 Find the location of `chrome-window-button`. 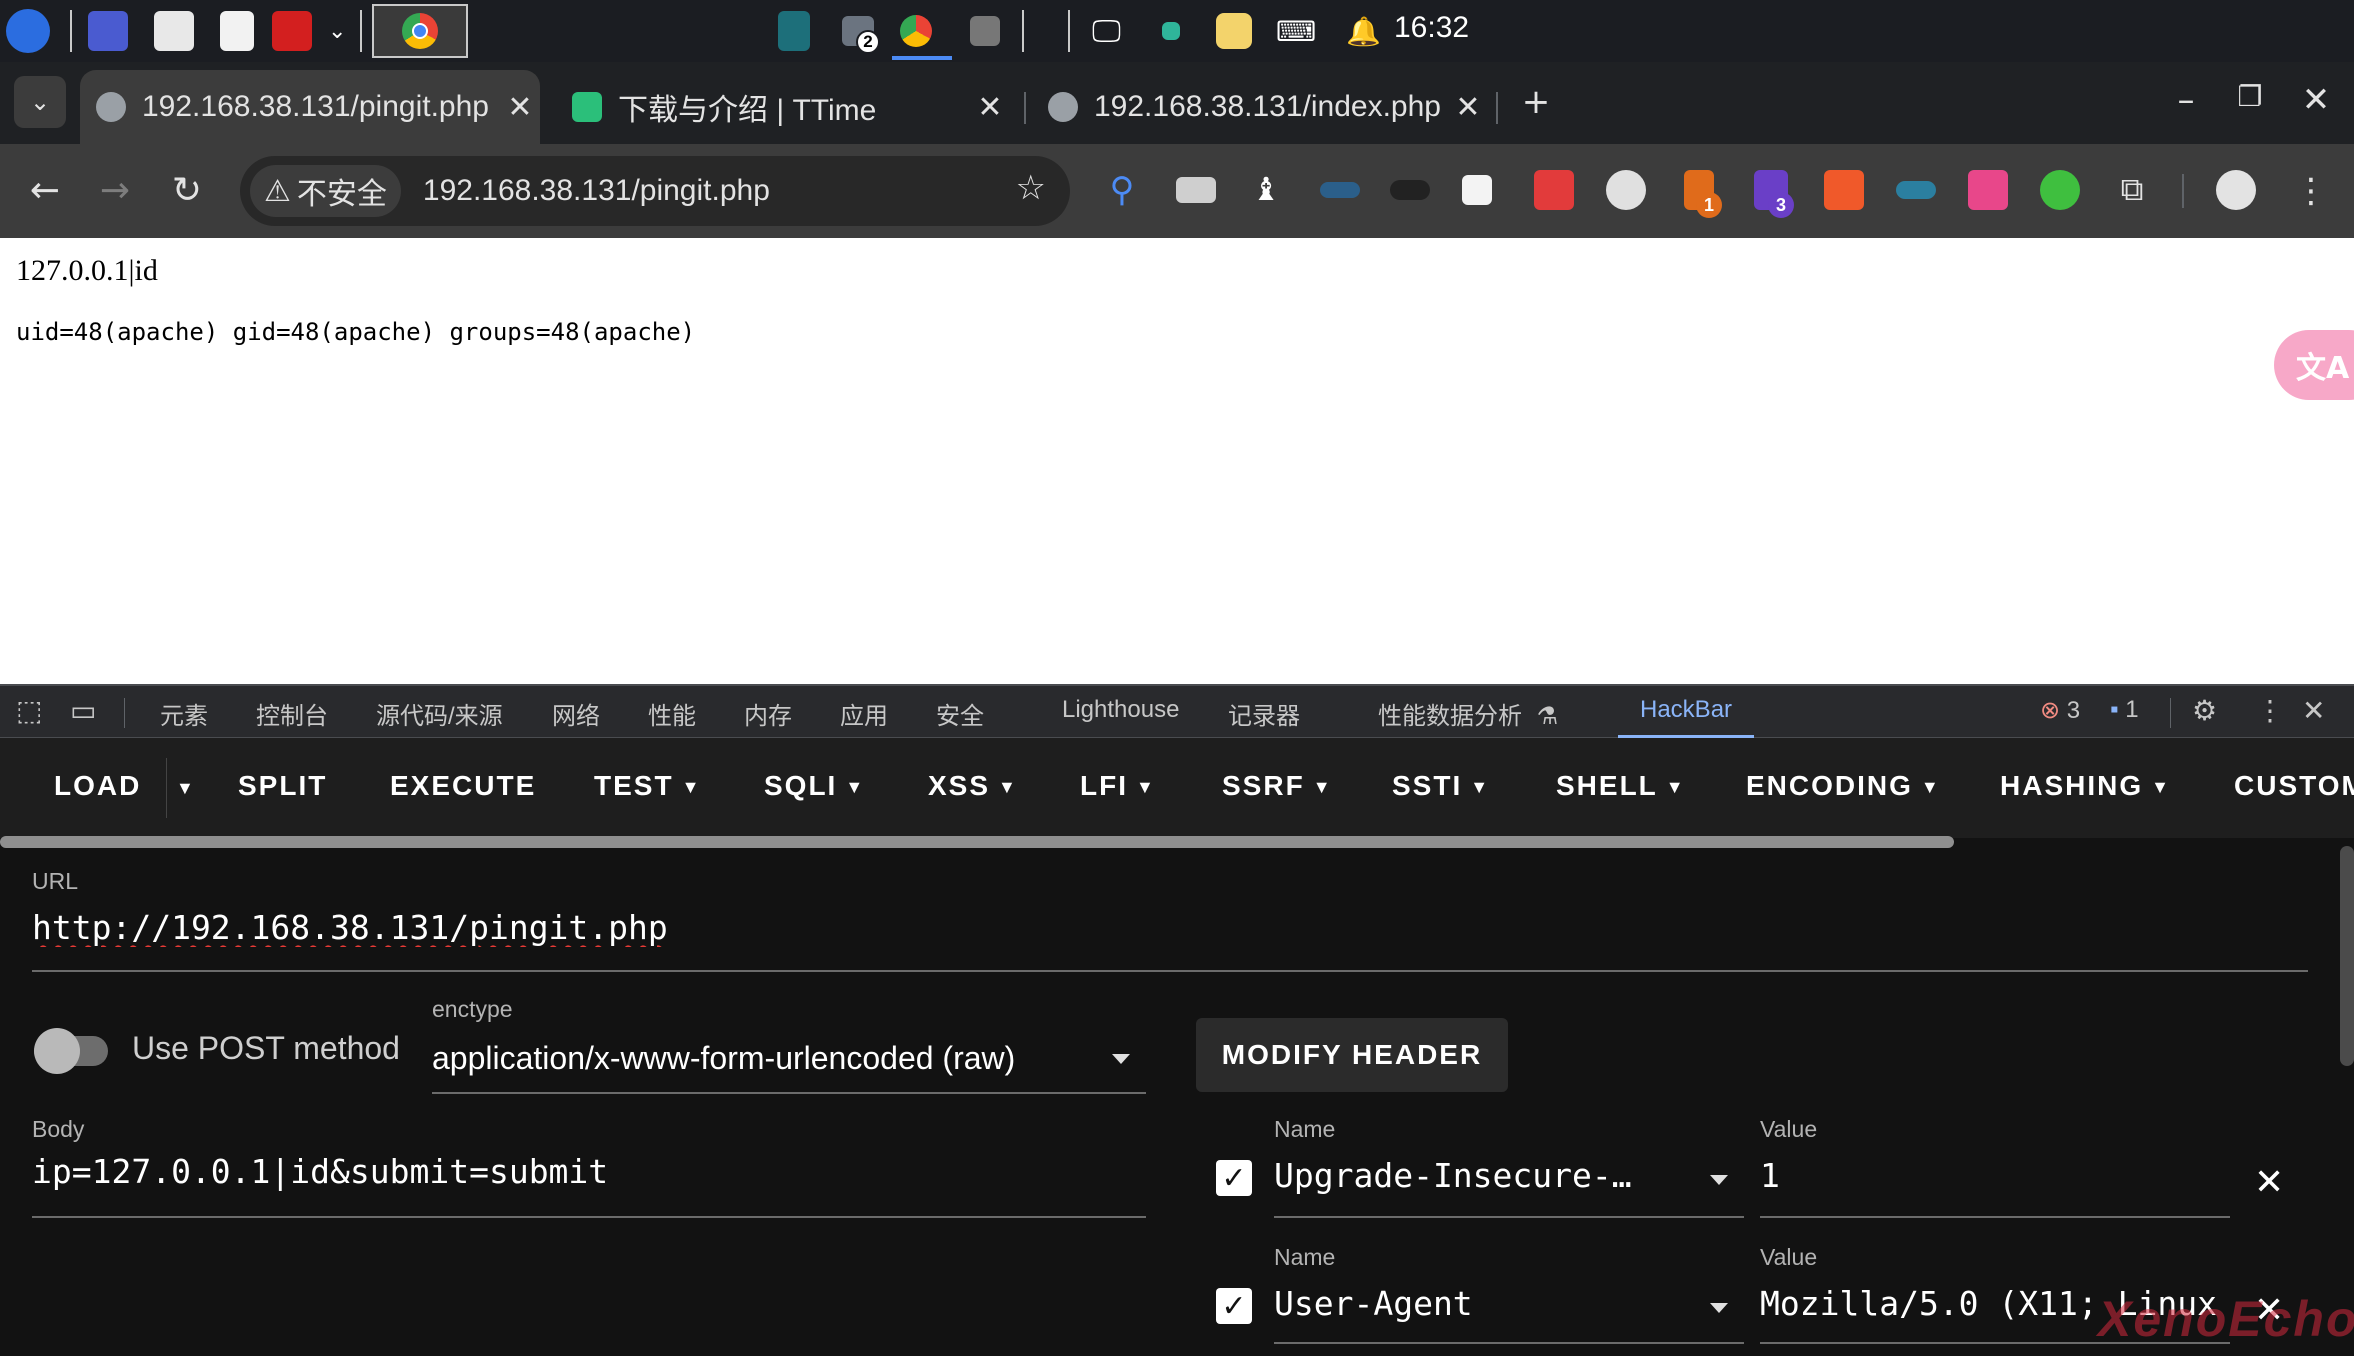

chrome-window-button is located at coordinates (420, 31).